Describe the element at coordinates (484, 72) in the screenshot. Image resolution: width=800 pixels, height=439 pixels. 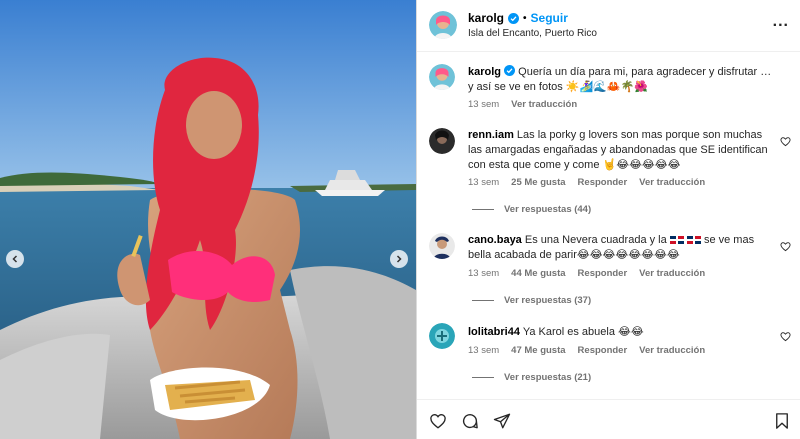
I see `caption-username: karolg` at that location.